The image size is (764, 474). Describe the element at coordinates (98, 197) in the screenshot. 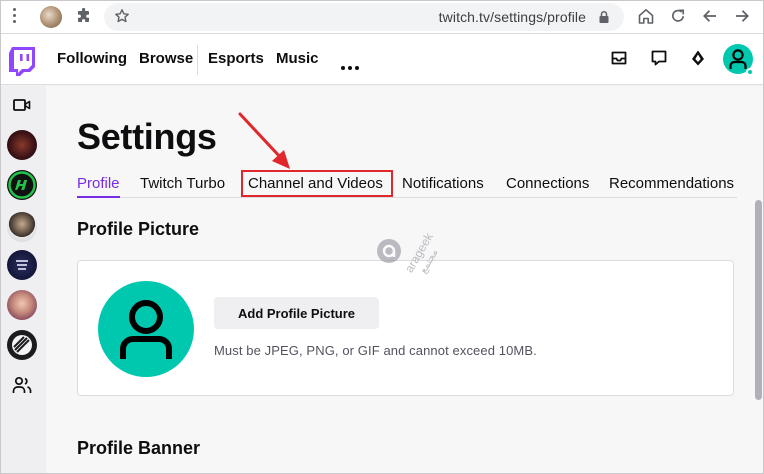

I see `active-tab-indicator` at that location.